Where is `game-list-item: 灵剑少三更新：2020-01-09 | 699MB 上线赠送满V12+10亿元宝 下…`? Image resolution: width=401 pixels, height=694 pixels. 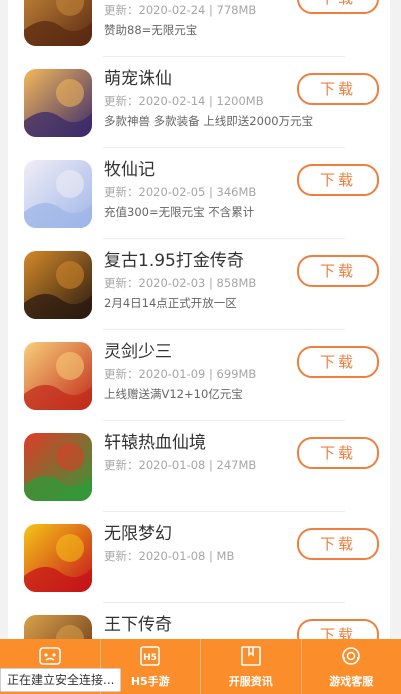 game-list-item: 灵剑少三更新：2020-01-09 | 699MB 上线赠送满V12+10亿元宝 下… is located at coordinates (199, 375).